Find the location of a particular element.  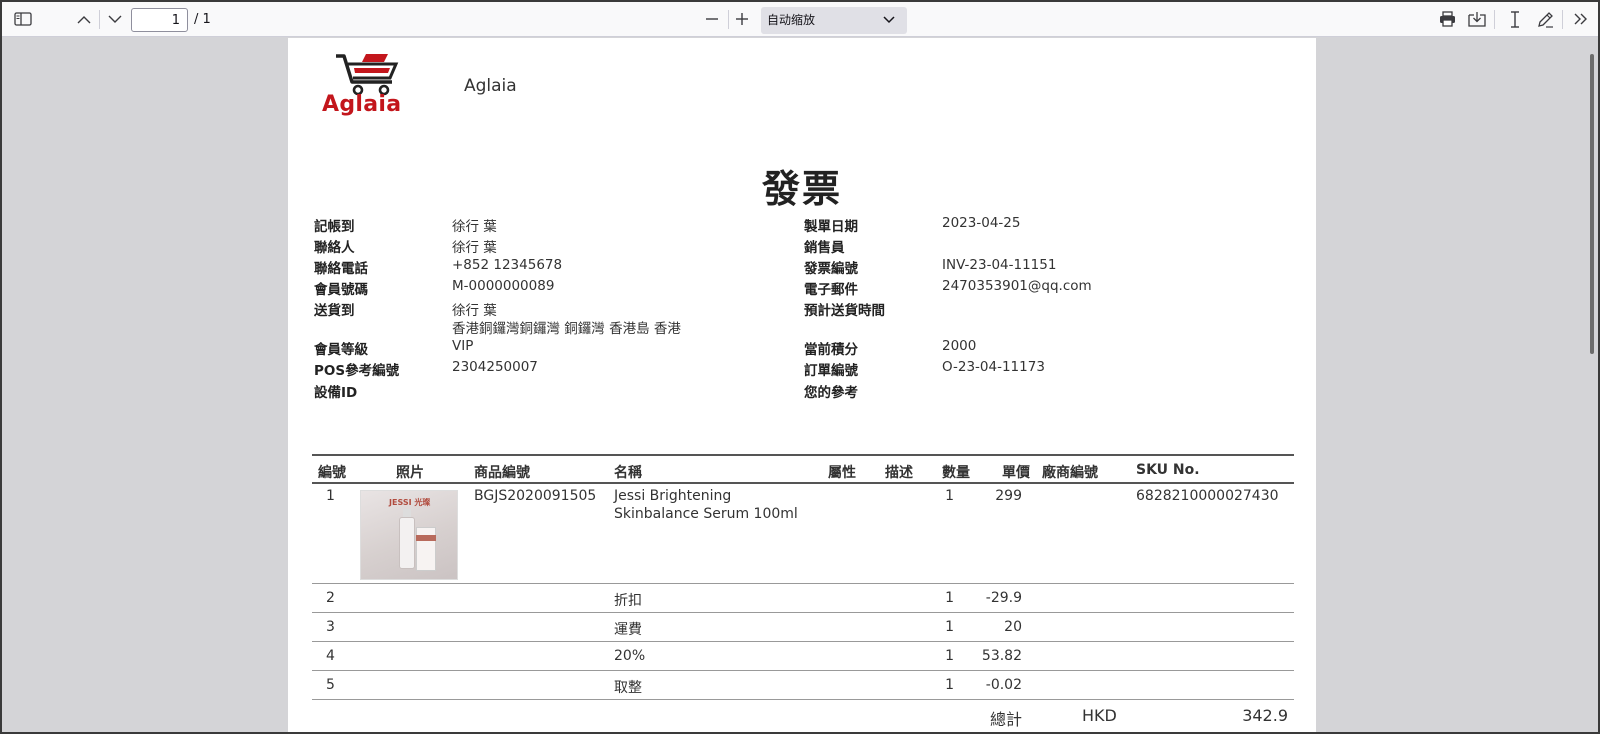

info-label-order-no: 訂單編號 is located at coordinates (831, 371).